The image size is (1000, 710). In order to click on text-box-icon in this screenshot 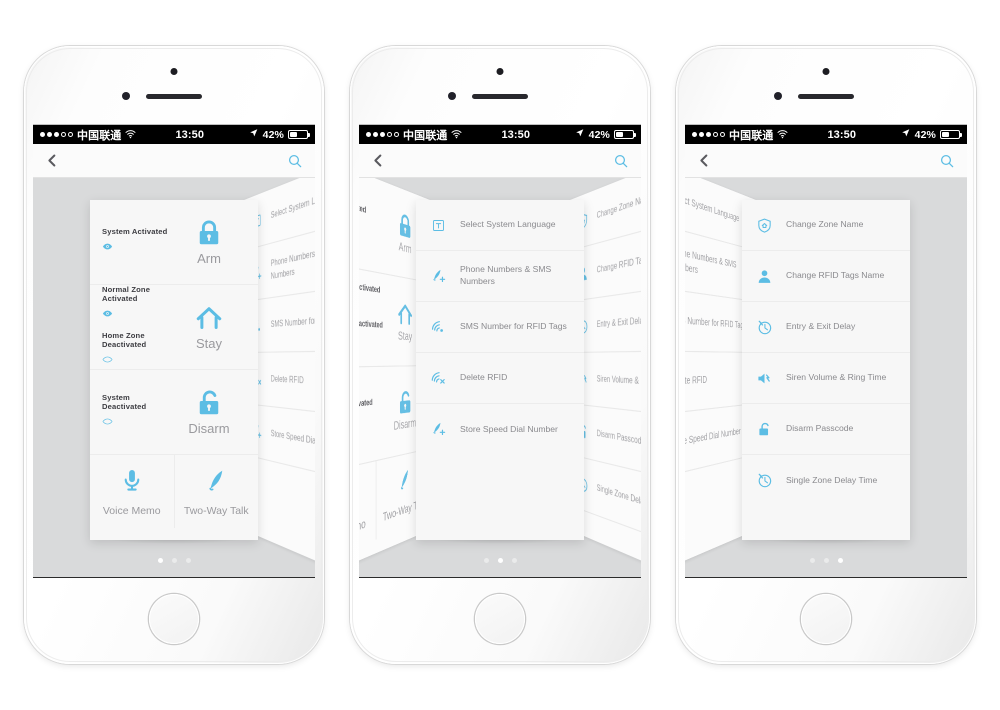, I will do `click(438, 225)`.